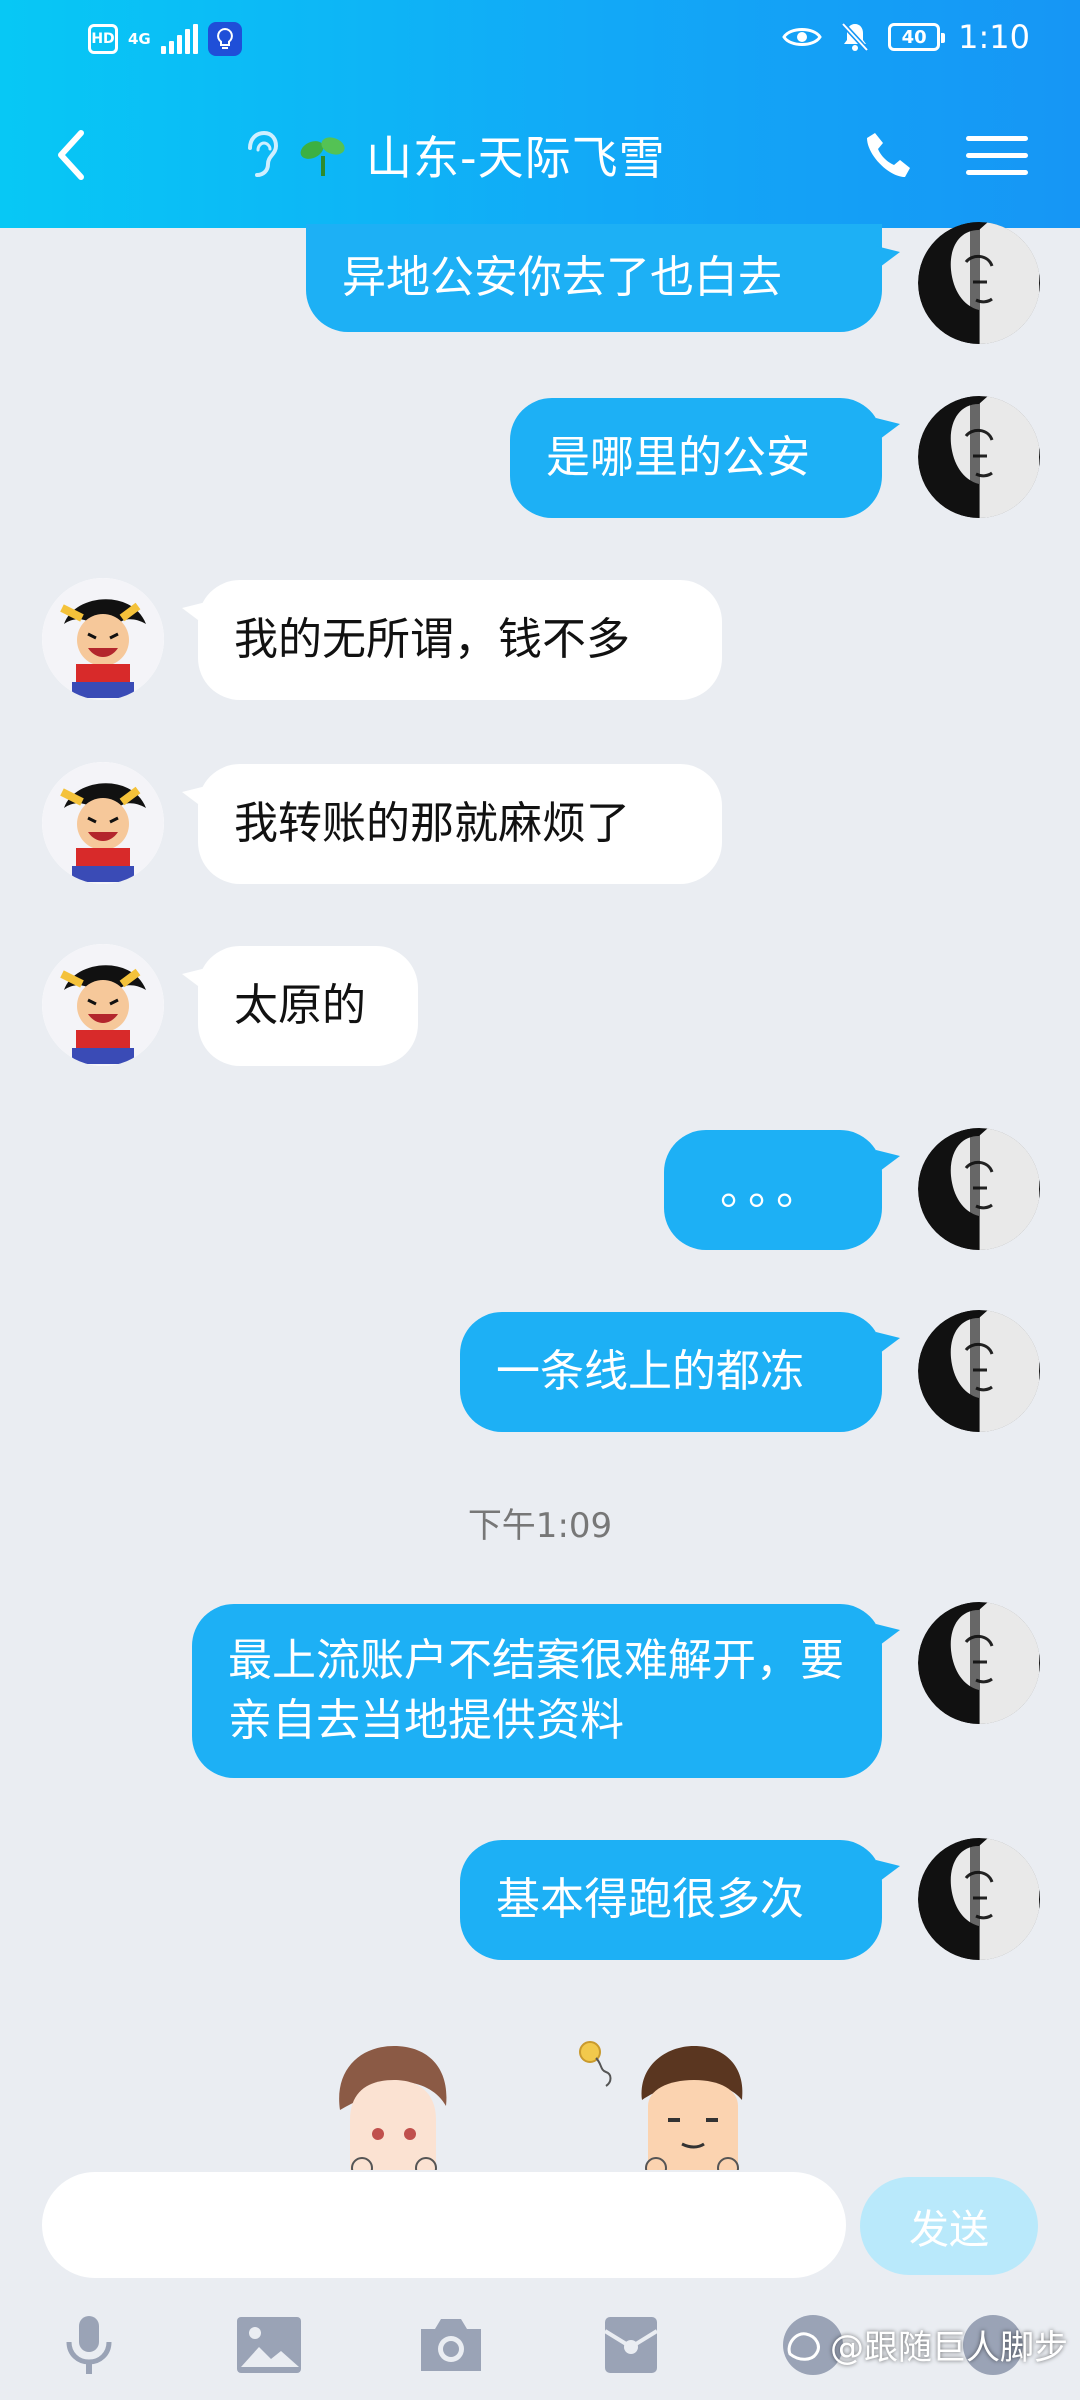 This screenshot has width=1080, height=2400. What do you see at coordinates (692, 2108) in the screenshot?
I see `boy-character-icon` at bounding box center [692, 2108].